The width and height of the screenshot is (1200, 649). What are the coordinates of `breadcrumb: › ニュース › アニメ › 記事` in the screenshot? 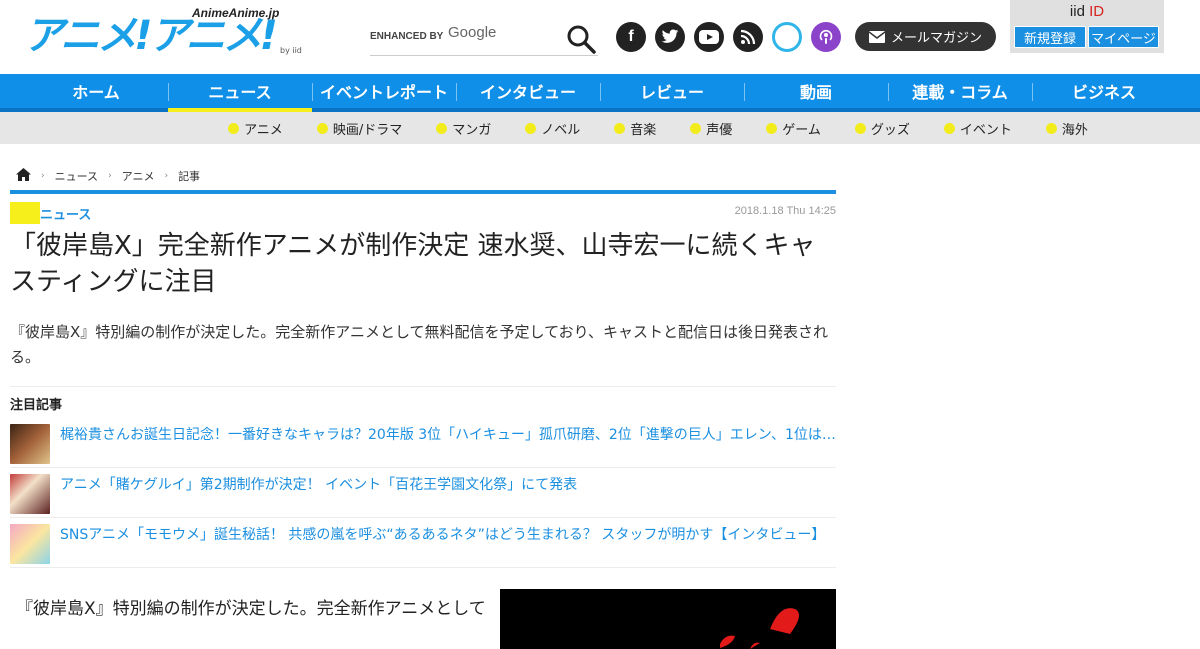 It's located at (108, 176).